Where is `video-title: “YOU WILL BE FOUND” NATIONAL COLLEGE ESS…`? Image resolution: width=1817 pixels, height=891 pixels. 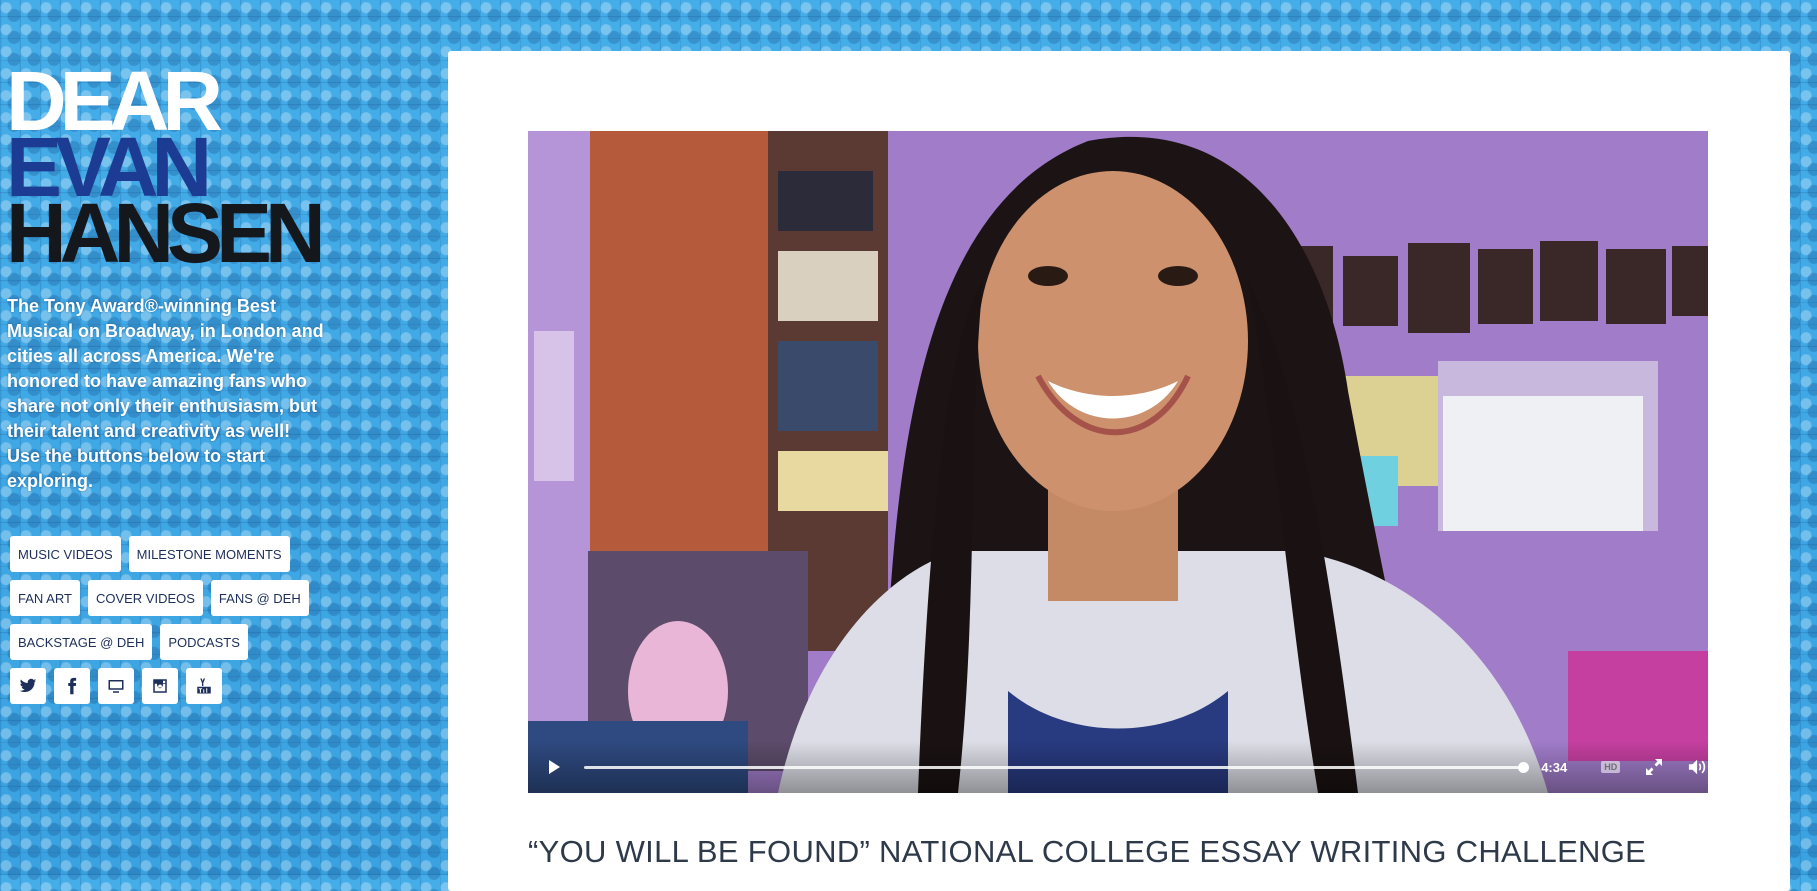 video-title: “YOU WILL BE FOUND” NATIONAL COLLEGE ESS… is located at coordinates (1087, 851).